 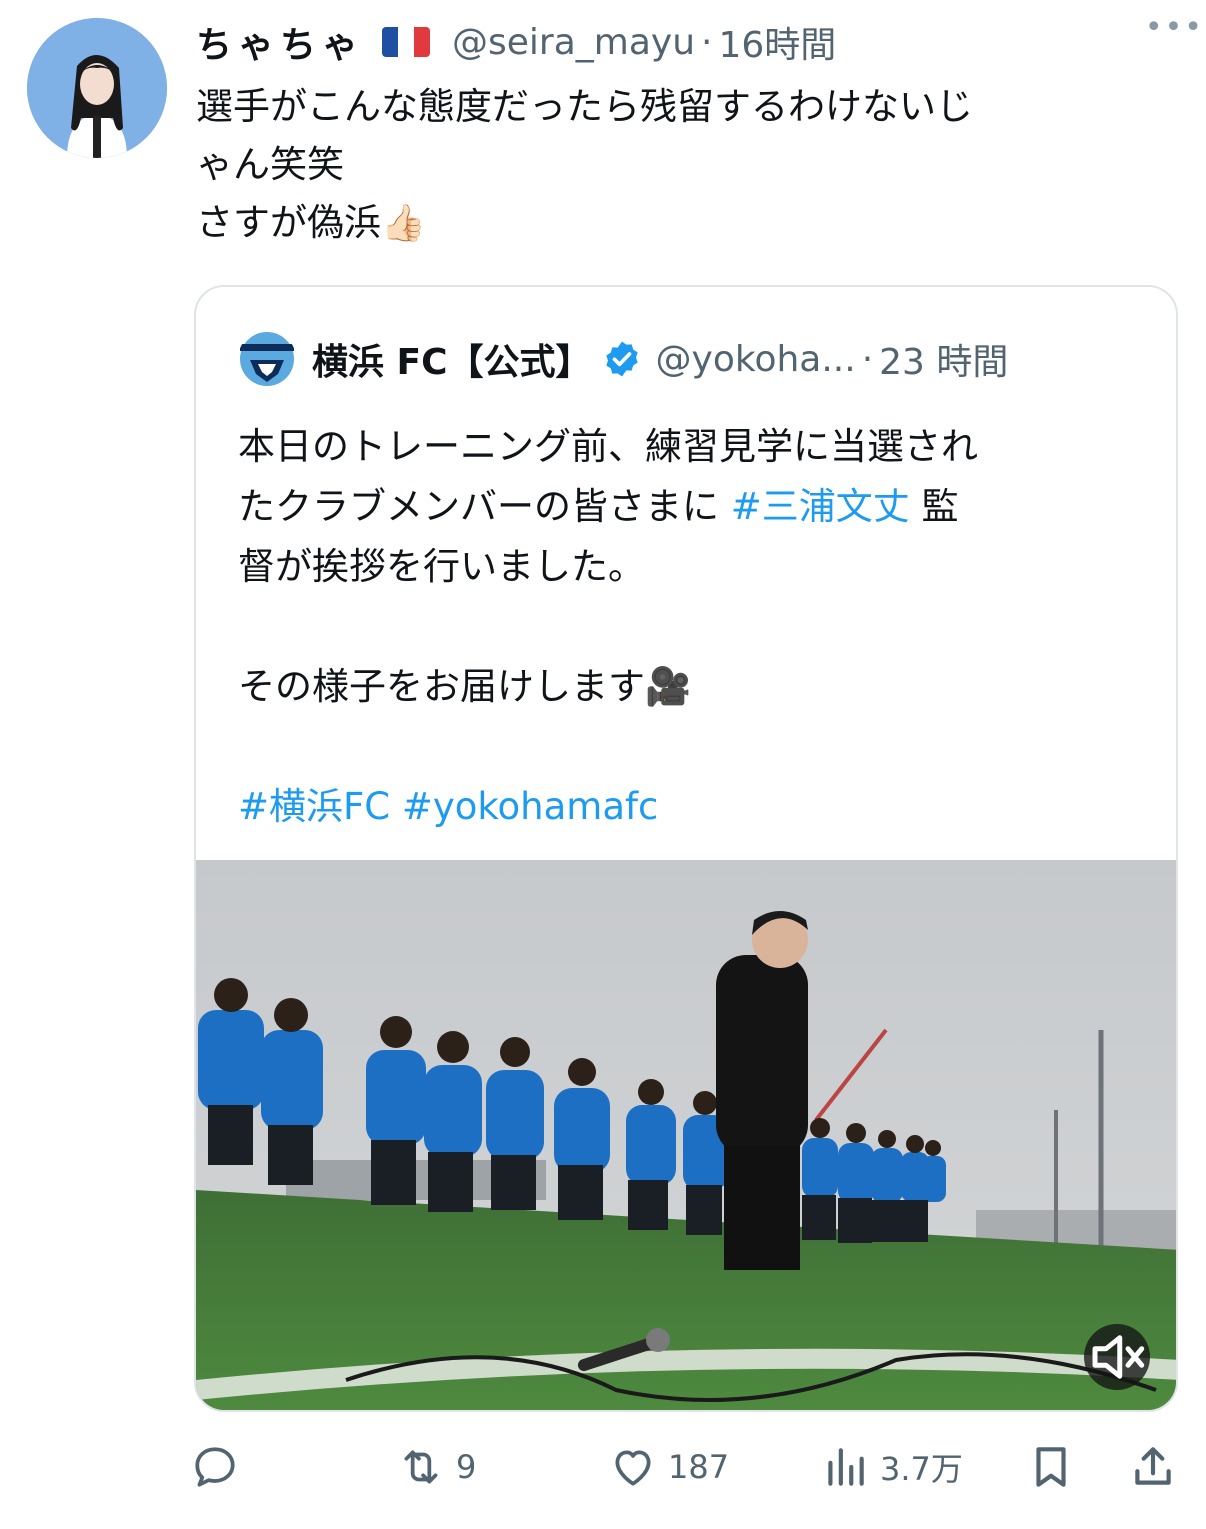 I want to click on france-flag-icon, so click(x=406, y=42).